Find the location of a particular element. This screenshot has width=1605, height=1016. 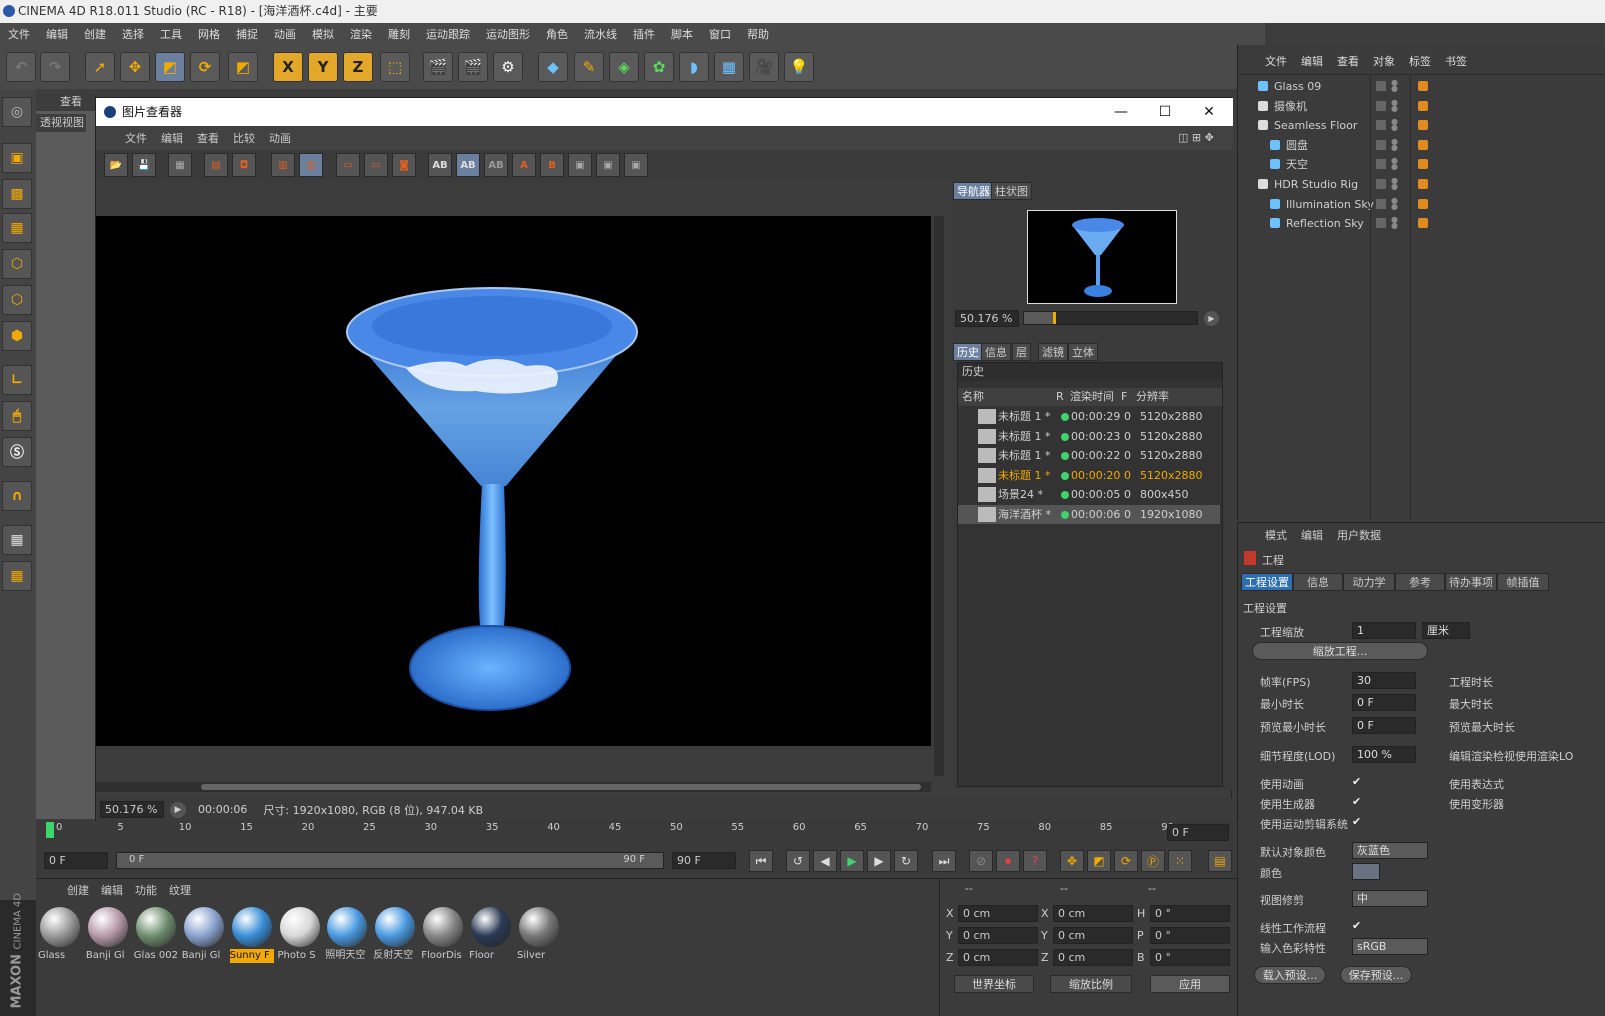

menu-item: 角色 is located at coordinates (557, 34).